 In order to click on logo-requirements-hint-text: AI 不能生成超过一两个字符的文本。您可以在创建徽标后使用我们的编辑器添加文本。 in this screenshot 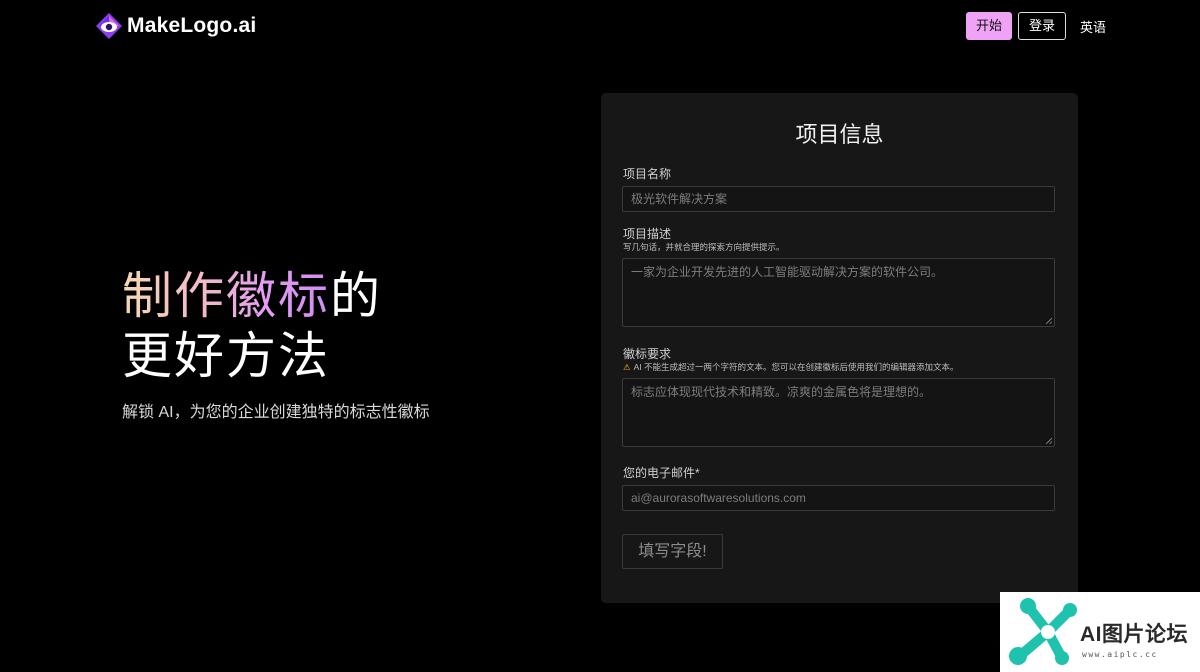, I will do `click(796, 367)`.